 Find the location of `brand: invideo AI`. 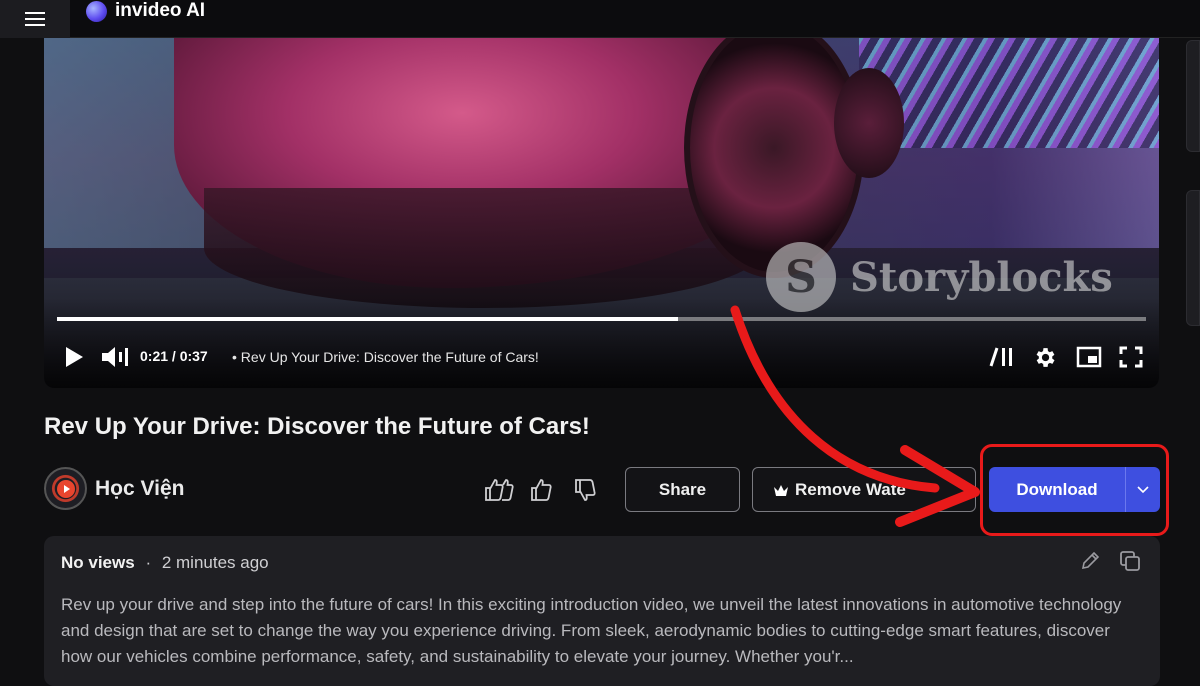

brand: invideo AI is located at coordinates (145, 11).